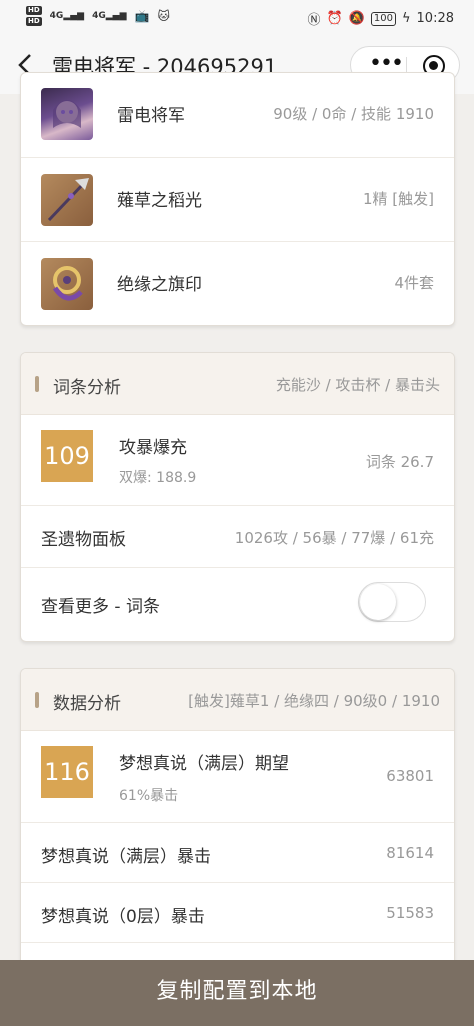 This screenshot has height=1026, width=474. What do you see at coordinates (204, 764) in the screenshot?
I see `score-title: 梦想真说（满层）期望` at bounding box center [204, 764].